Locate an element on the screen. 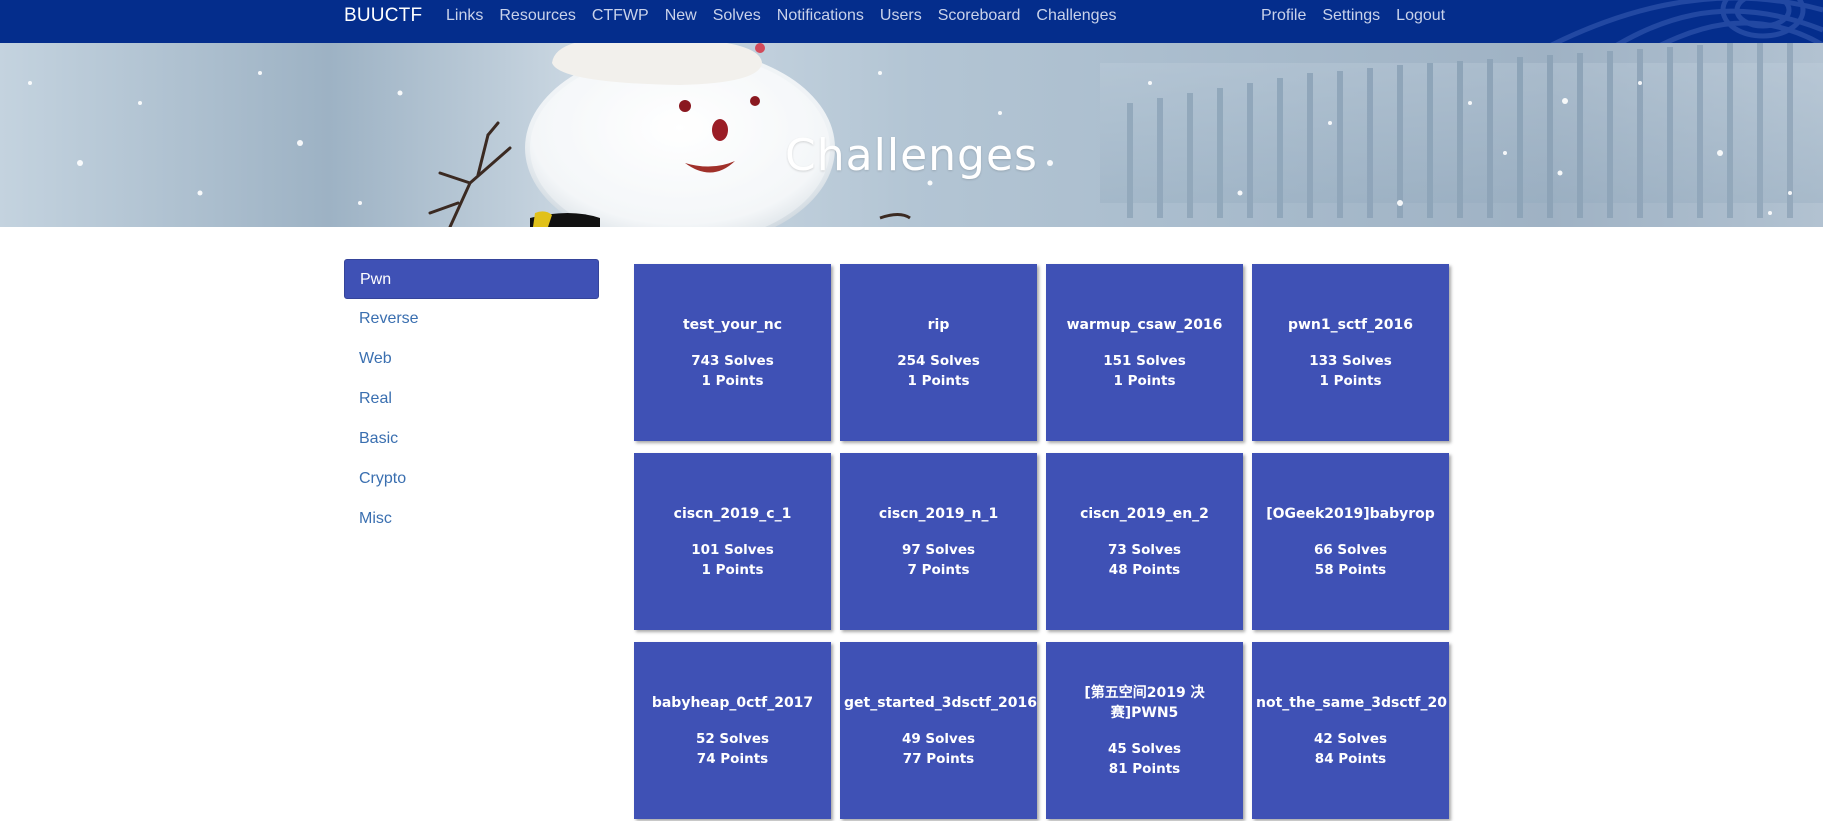 The height and width of the screenshot is (821, 1823). challenge-points: 81 Points is located at coordinates (1144, 768).